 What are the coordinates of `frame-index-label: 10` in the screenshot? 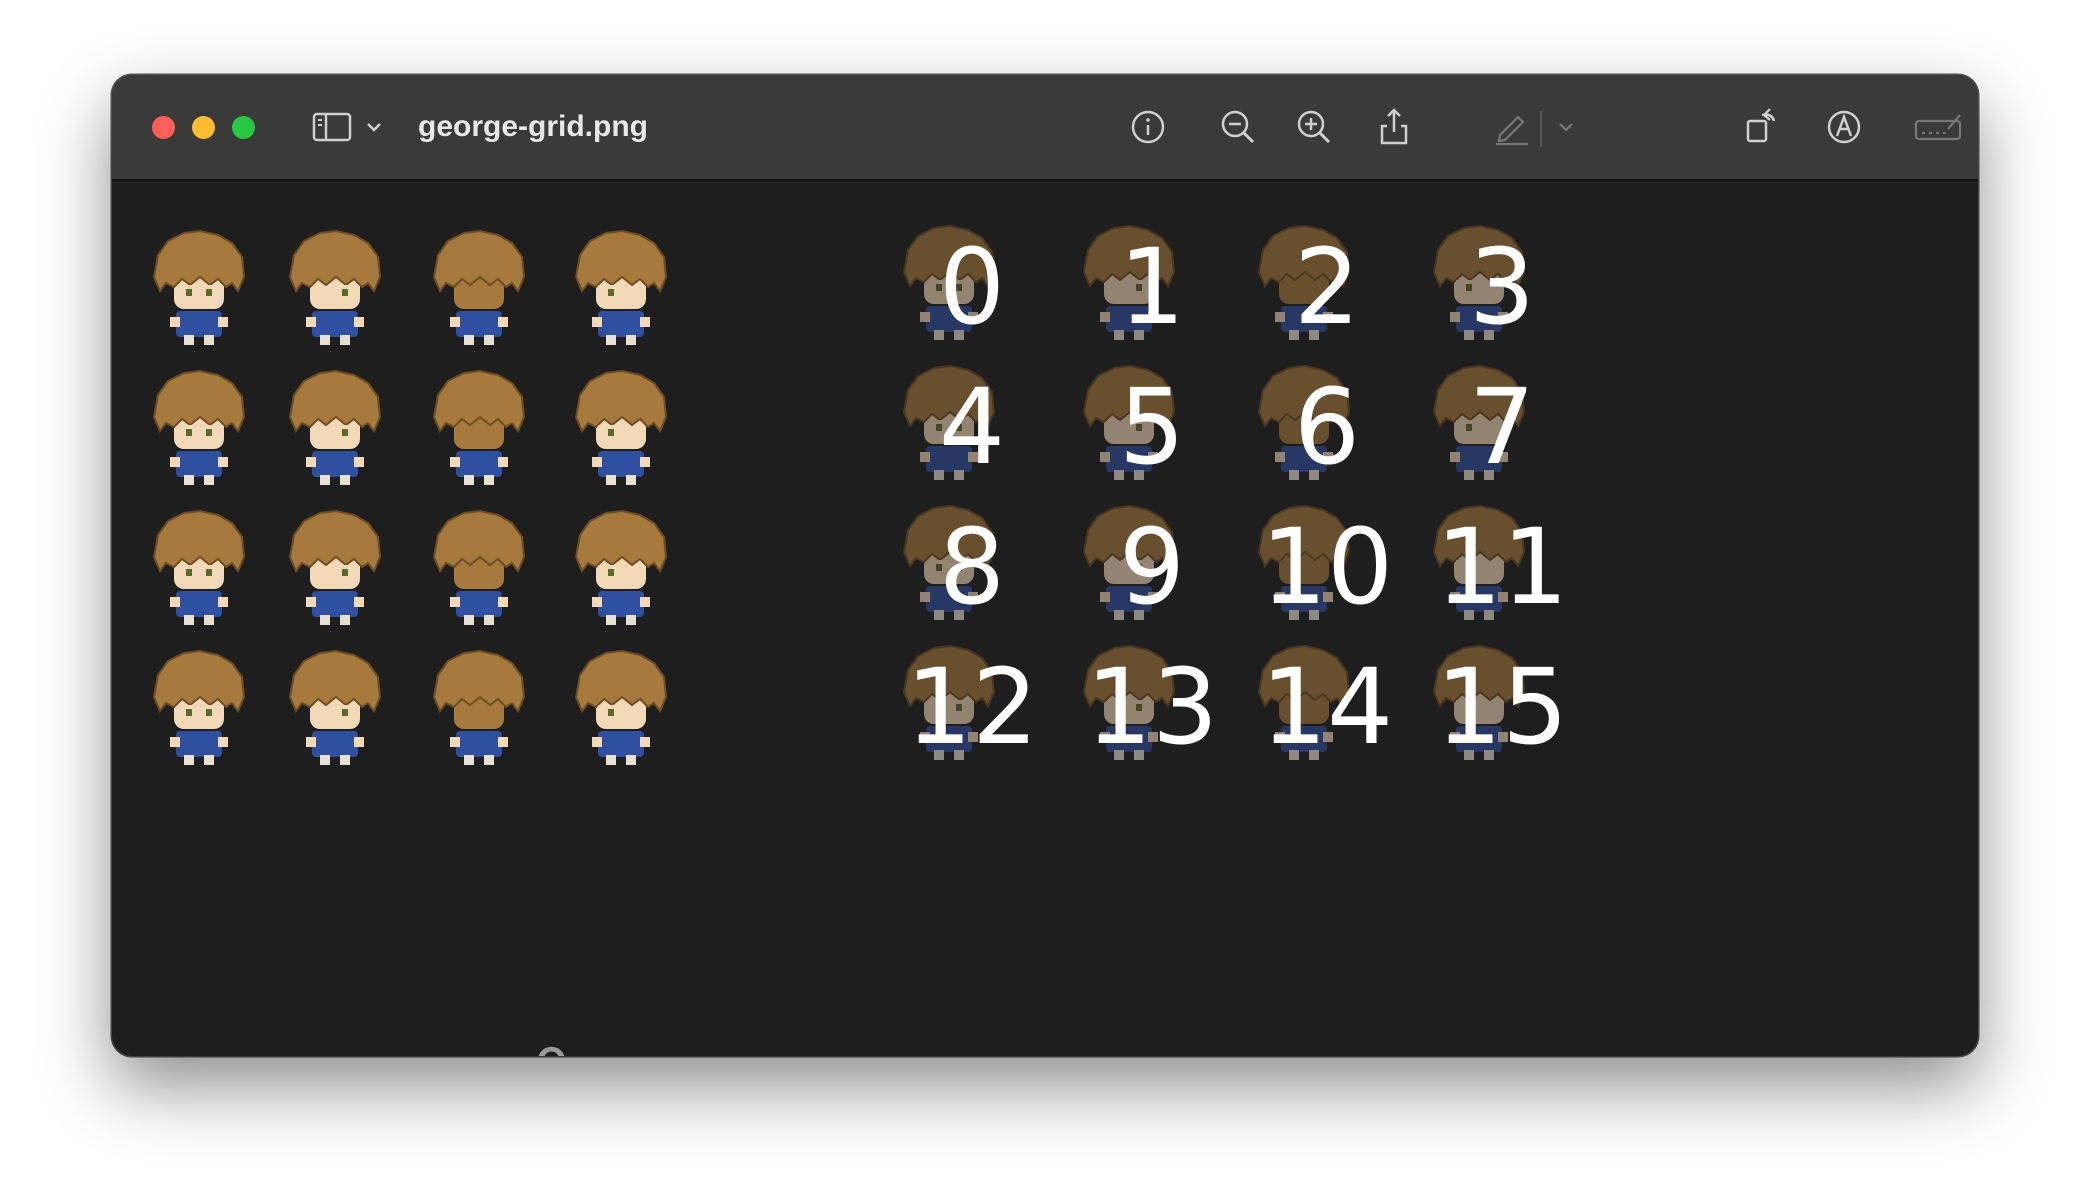 It's located at (1327, 567).